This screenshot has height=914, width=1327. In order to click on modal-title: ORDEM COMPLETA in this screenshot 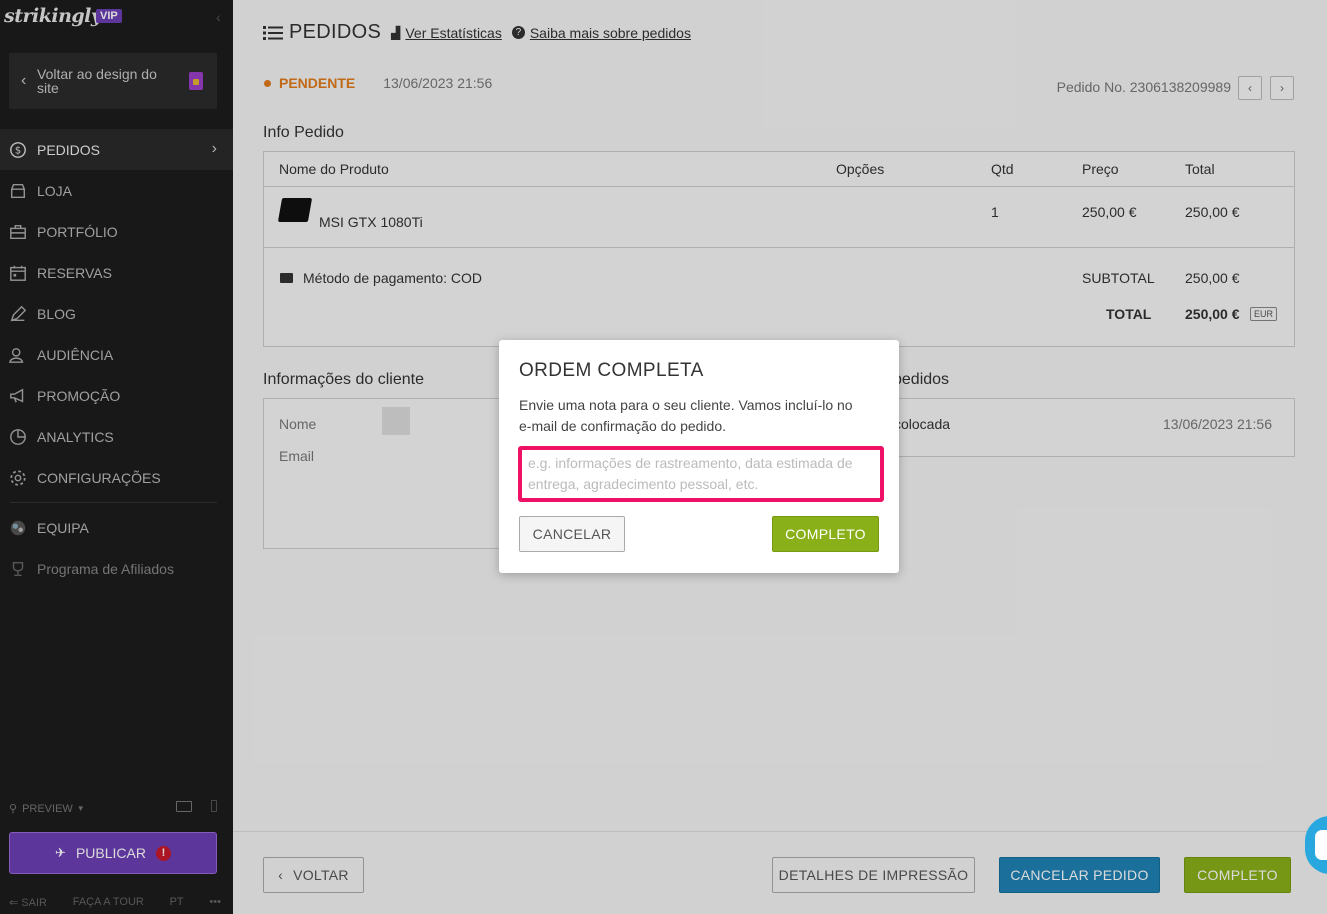, I will do `click(611, 370)`.